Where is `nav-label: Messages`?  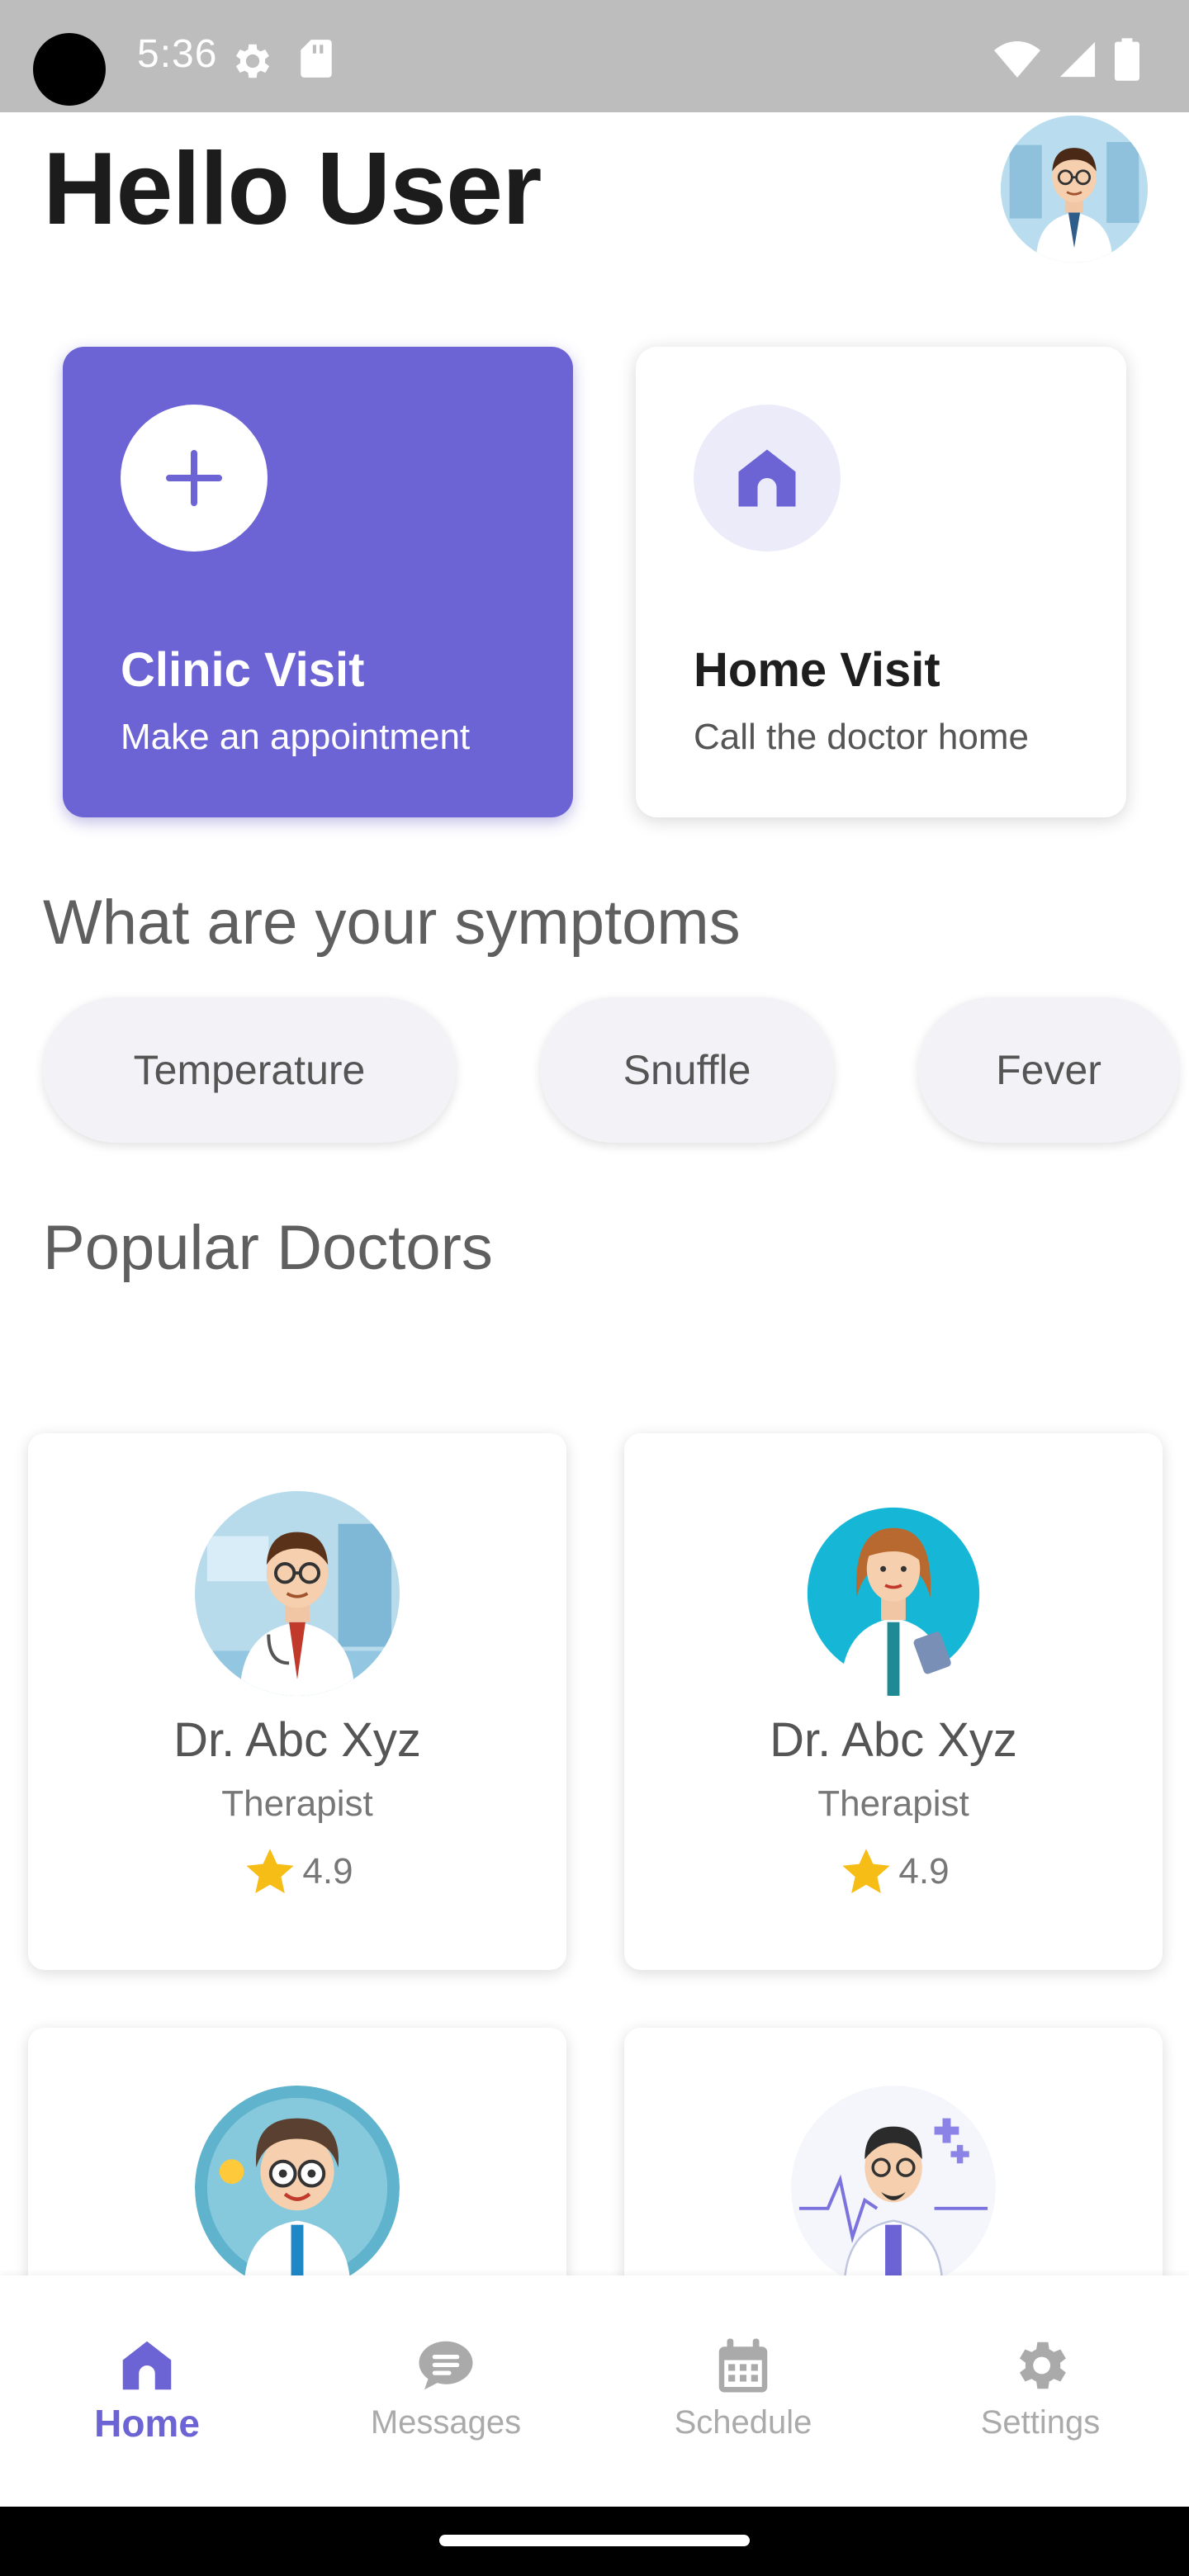
nav-label: Messages is located at coordinates (446, 2422).